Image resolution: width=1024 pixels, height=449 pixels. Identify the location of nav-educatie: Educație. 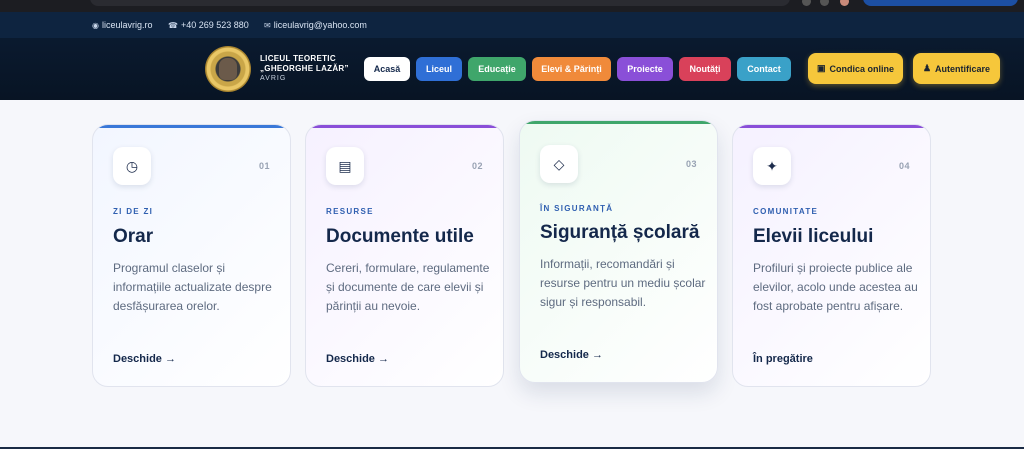
(497, 69).